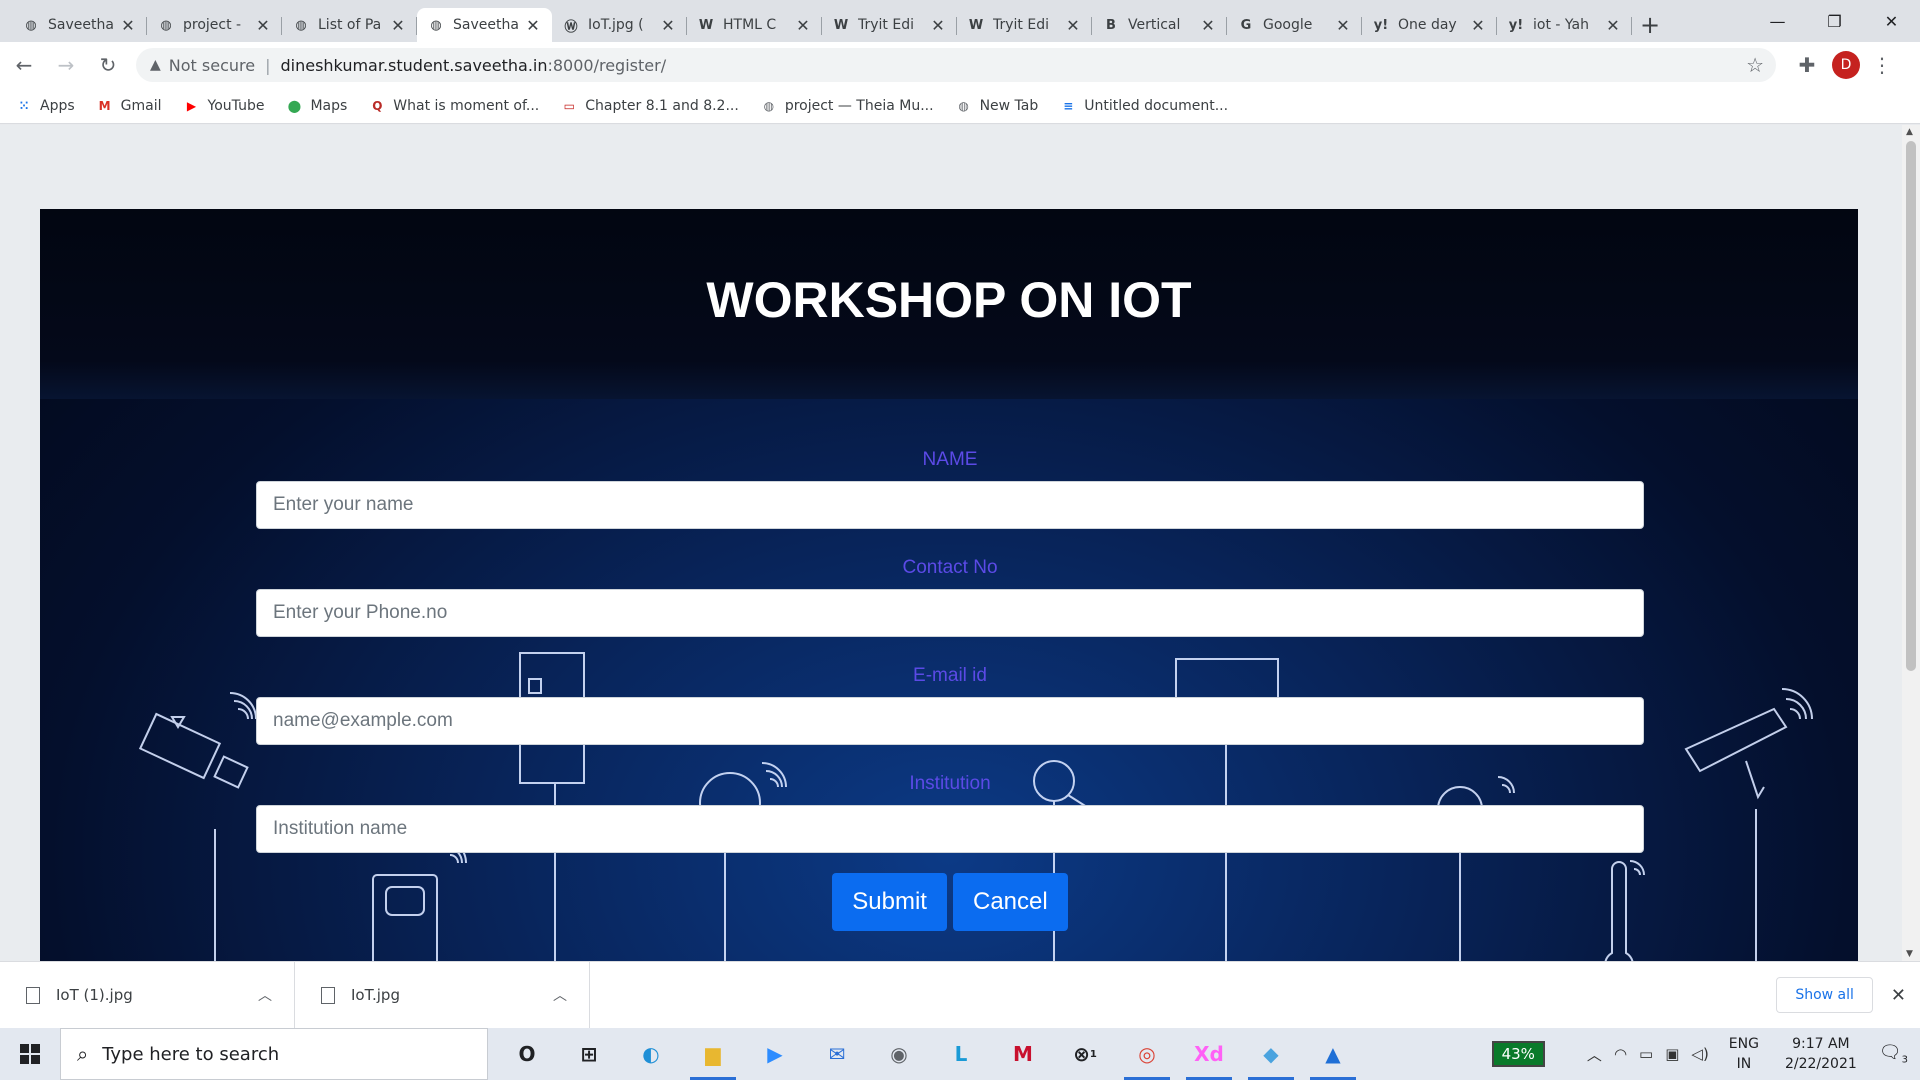 This screenshot has height=1080, width=1920. I want to click on scrollbar-thumb, so click(1911, 406).